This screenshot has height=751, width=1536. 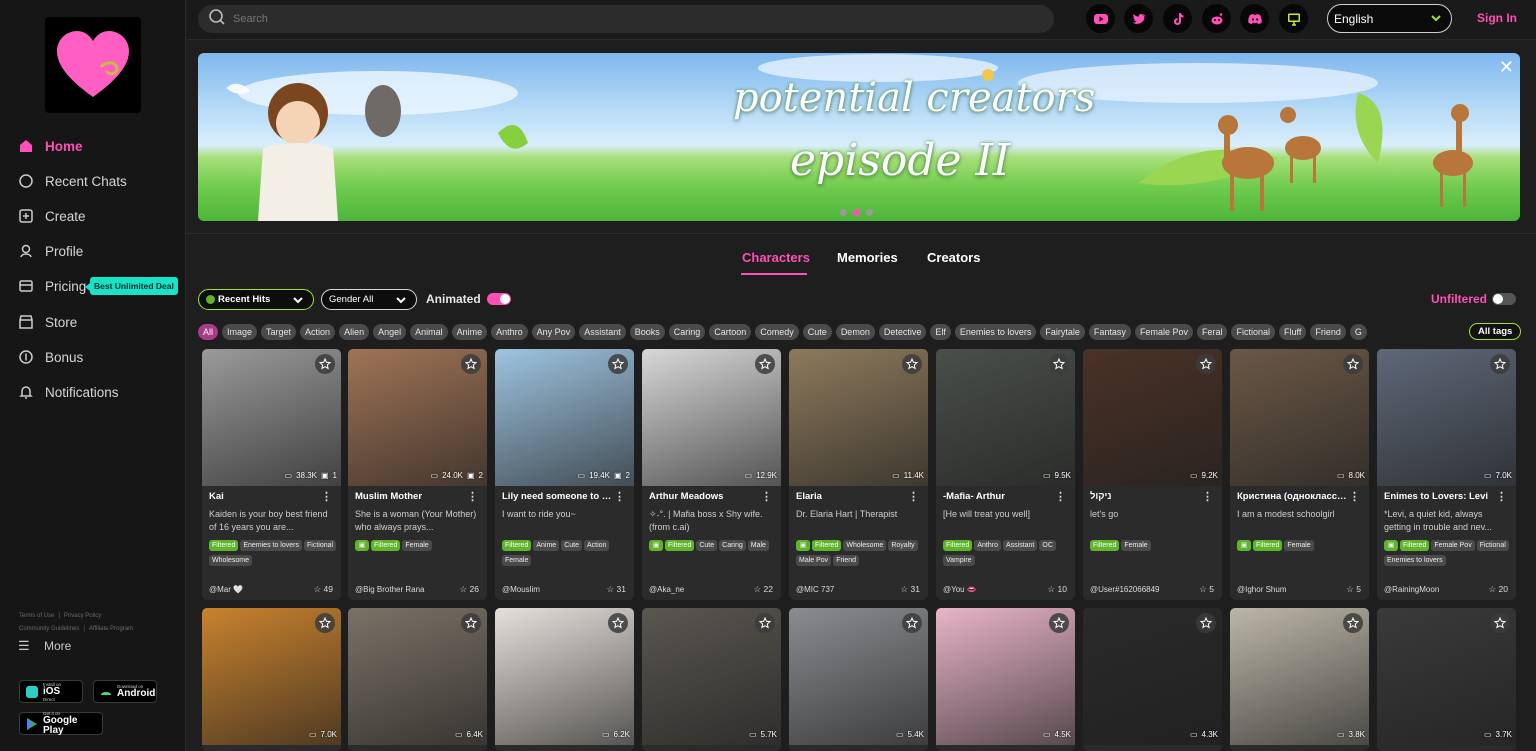 What do you see at coordinates (111, 629) in the screenshot?
I see `affiliate-link: Affiliate Program` at bounding box center [111, 629].